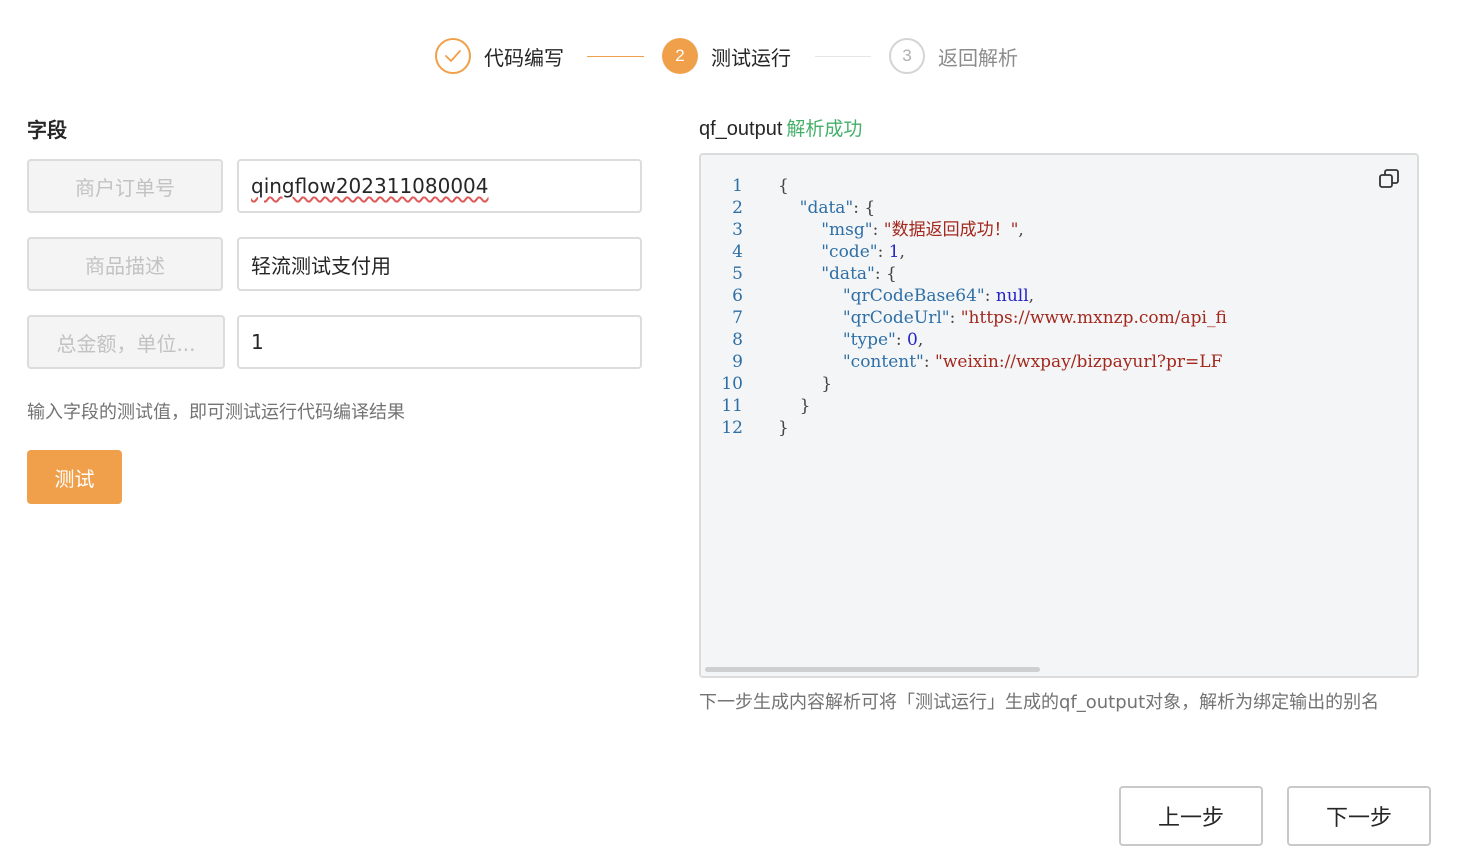 Image resolution: width=1472 pixels, height=854 pixels. What do you see at coordinates (737, 186) in the screenshot?
I see `line-number: 1` at bounding box center [737, 186].